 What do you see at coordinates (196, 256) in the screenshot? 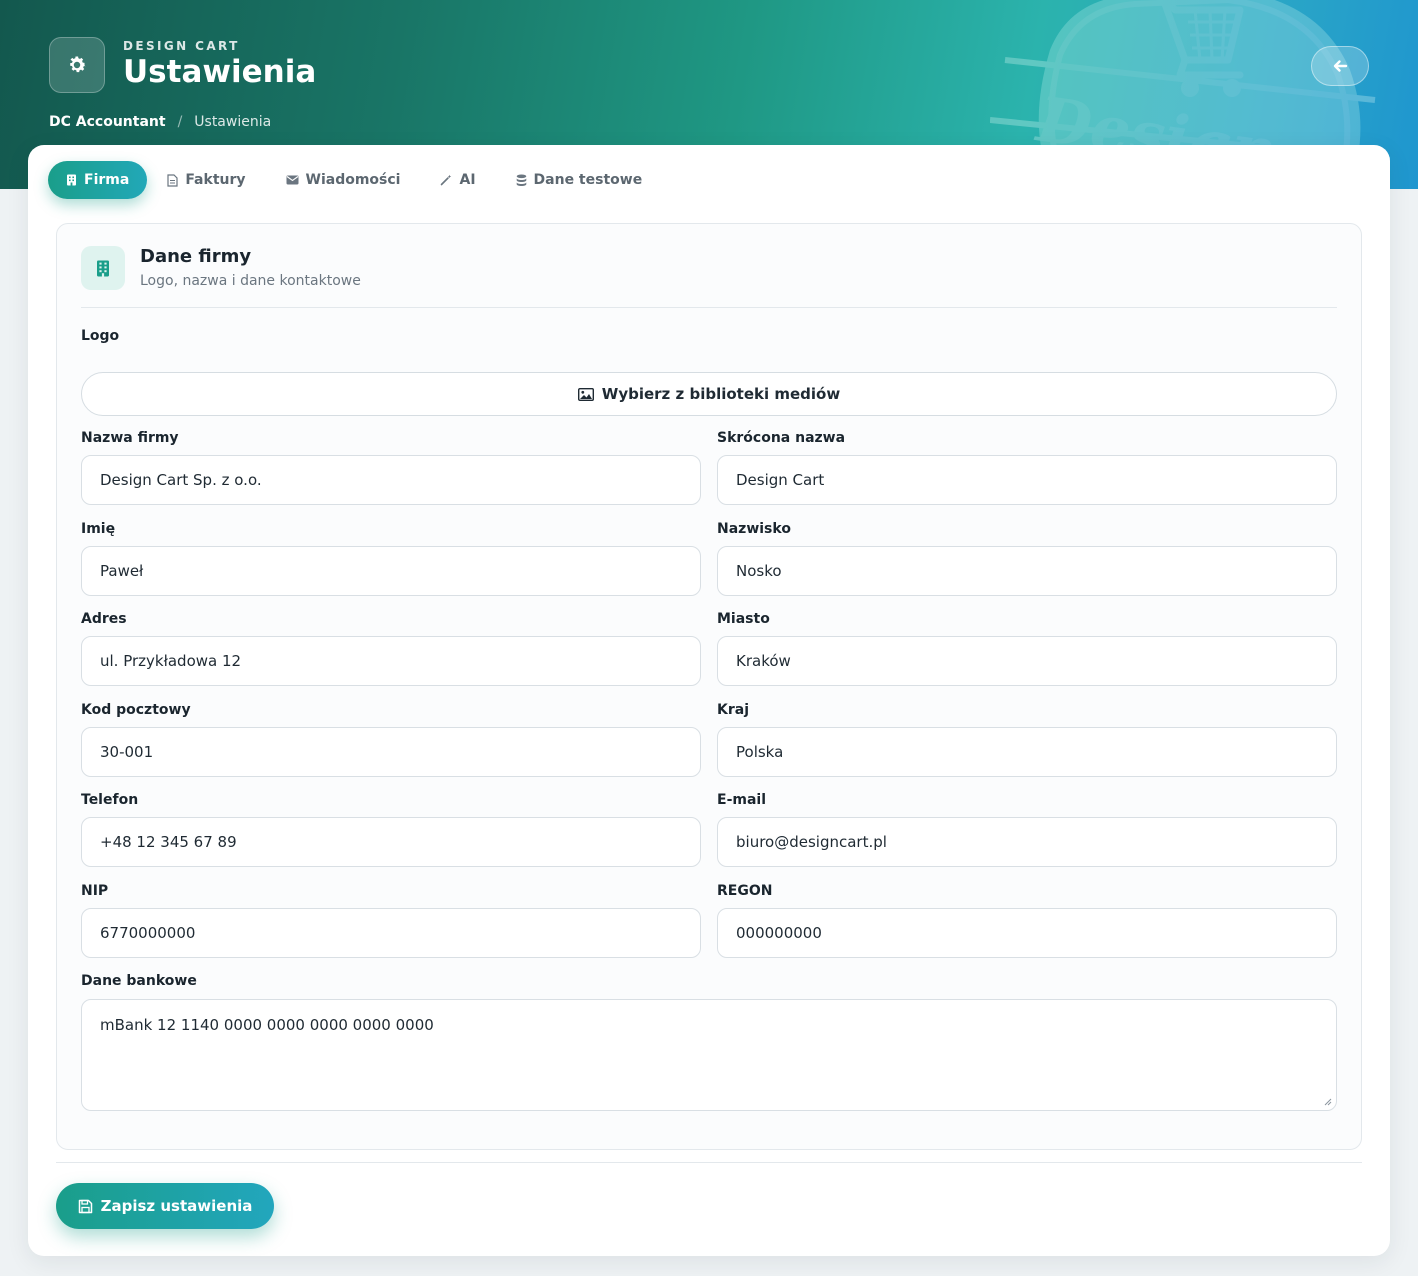
I see `section-title: Dane firmy` at bounding box center [196, 256].